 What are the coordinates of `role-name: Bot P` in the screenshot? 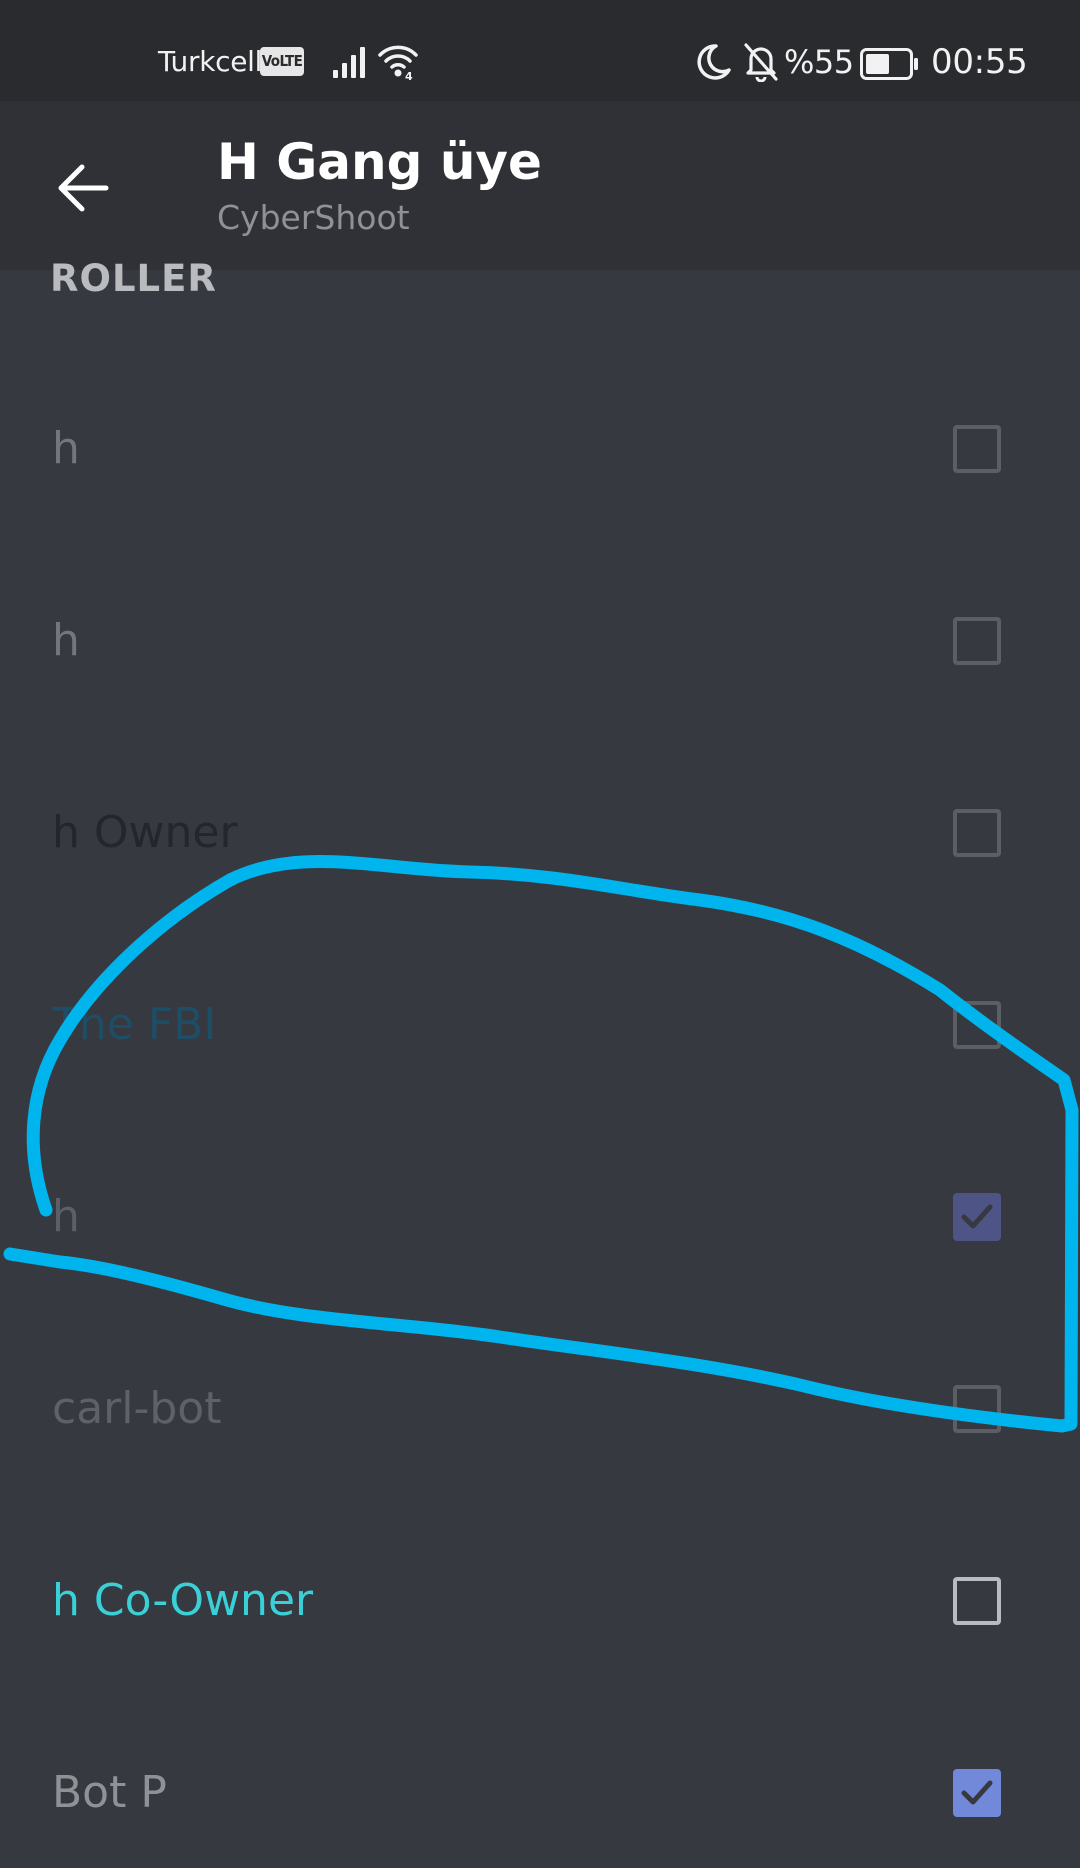 It's located at (109, 1792).